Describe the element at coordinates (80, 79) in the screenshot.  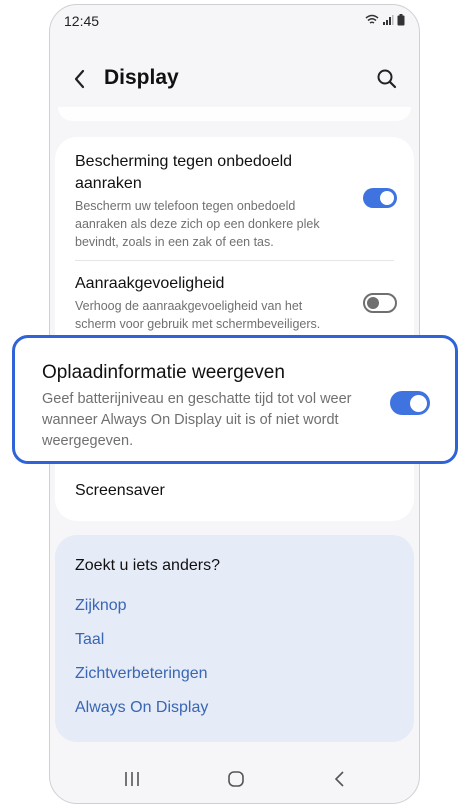
I see `back-arrow-icon` at that location.